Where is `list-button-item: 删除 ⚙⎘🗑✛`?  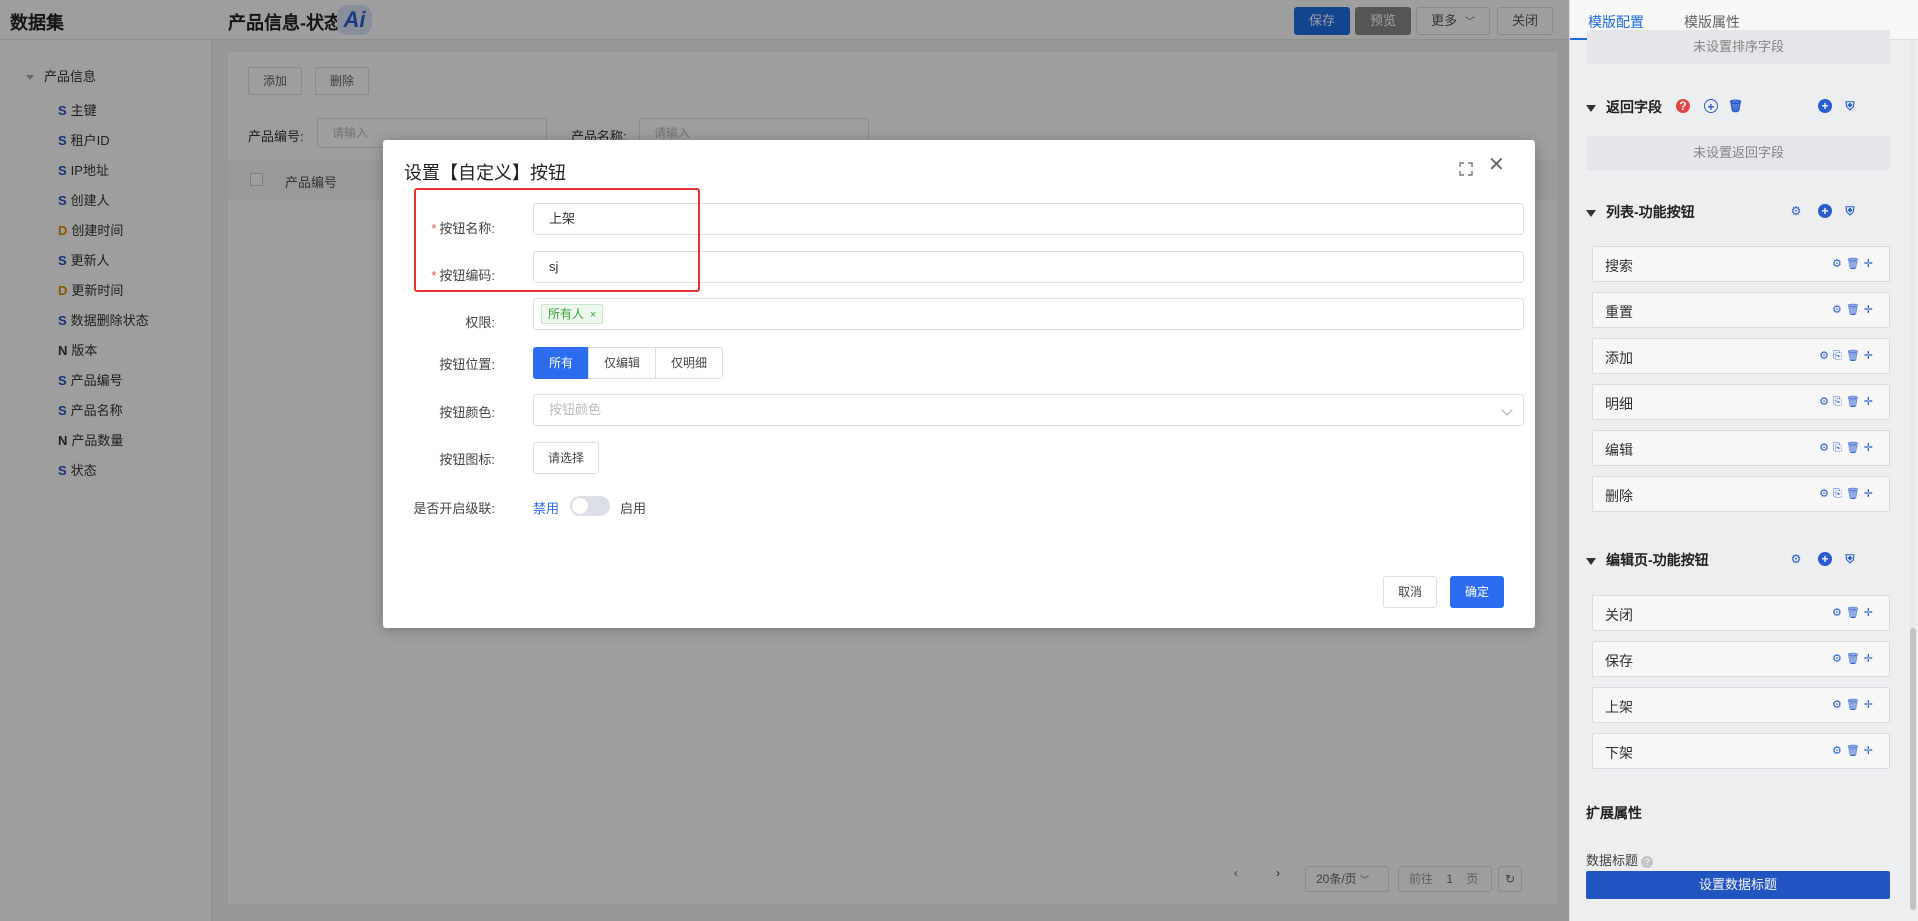
list-button-item: 删除 ⚙⎘🗑✛ is located at coordinates (1741, 494).